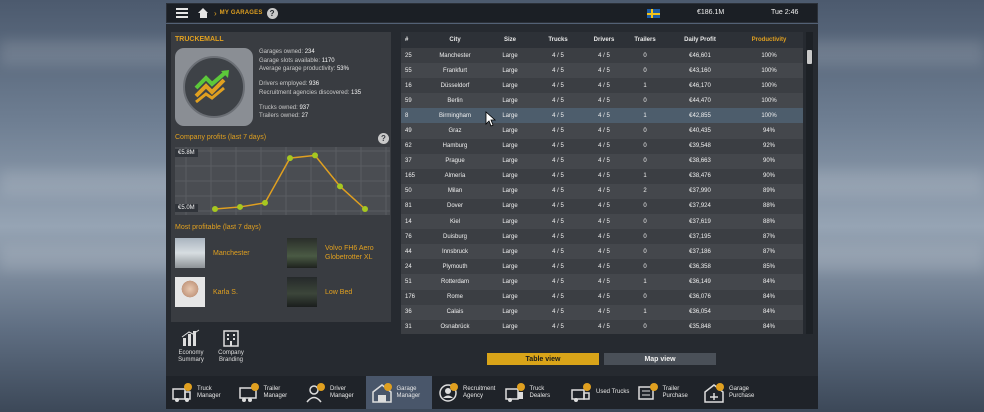  Describe the element at coordinates (602, 116) in the screenshot. I see `table-row: 8 Birmingham Large 4 / 54 / 5 1 €42,855 100%` at that location.